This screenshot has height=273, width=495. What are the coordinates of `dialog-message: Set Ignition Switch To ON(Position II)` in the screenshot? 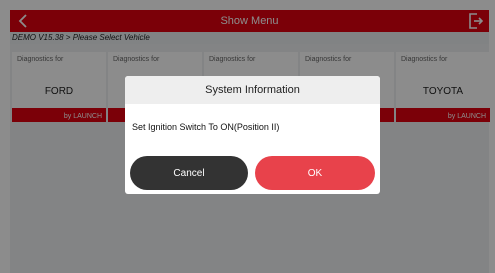 It's located at (206, 127).